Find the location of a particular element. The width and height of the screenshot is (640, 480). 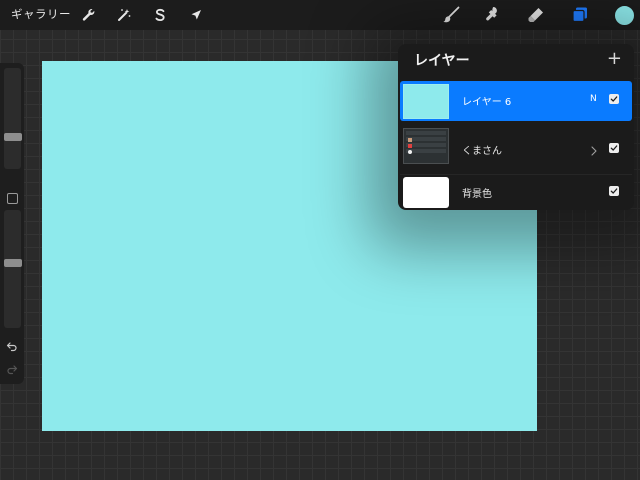

layer-name: 背景色 is located at coordinates (477, 194).